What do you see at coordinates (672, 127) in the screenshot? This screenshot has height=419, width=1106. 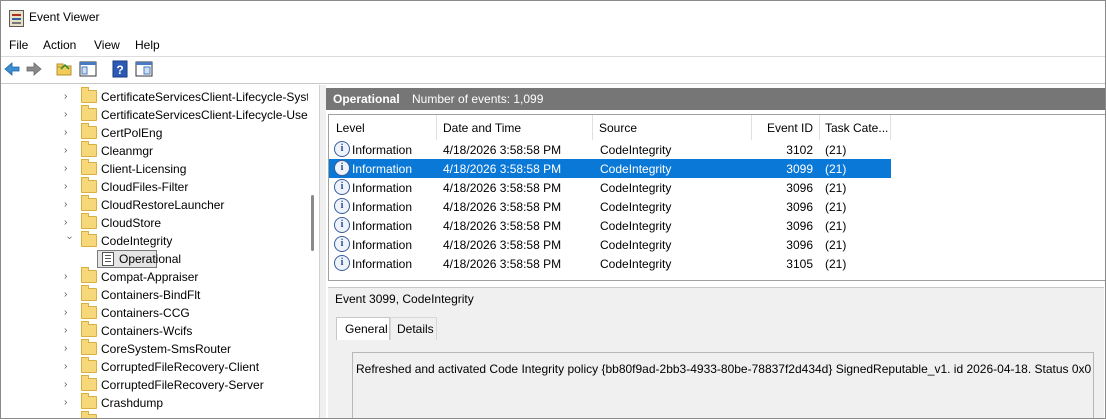 I see `column-header-source: Source` at bounding box center [672, 127].